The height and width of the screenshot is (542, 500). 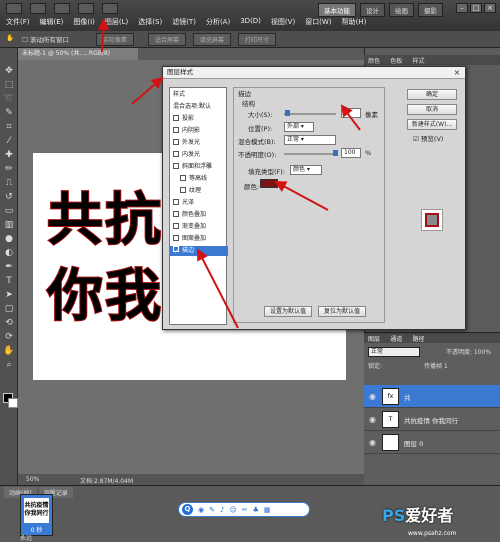 I want to click on style-item-bevel-emboss: 斜面和浮雕, so click(x=199, y=167).